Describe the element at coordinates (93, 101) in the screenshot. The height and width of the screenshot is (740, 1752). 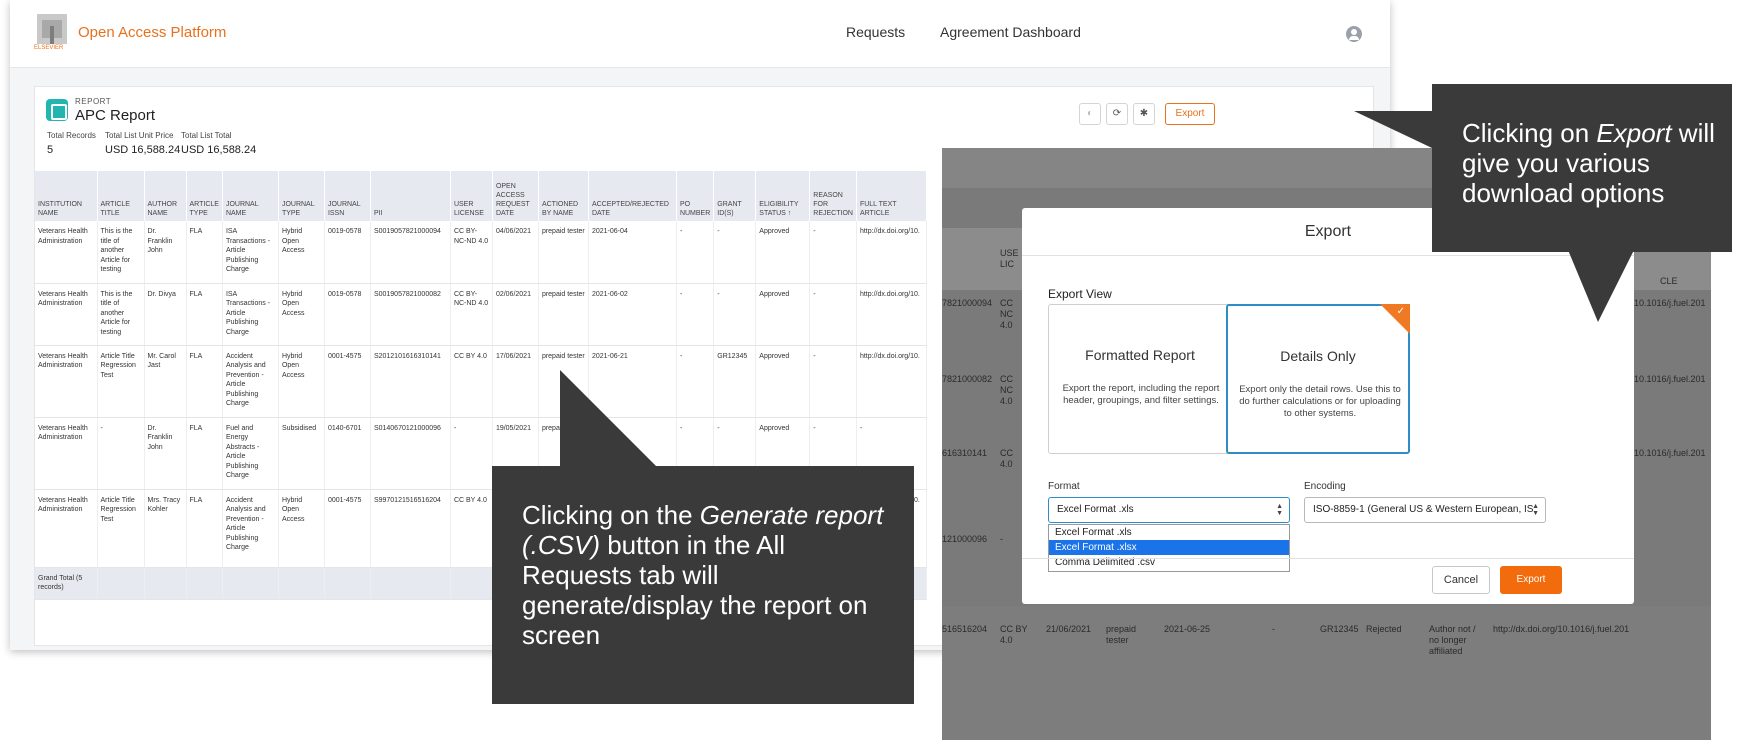
I see `report-subtitle: REPORT` at that location.